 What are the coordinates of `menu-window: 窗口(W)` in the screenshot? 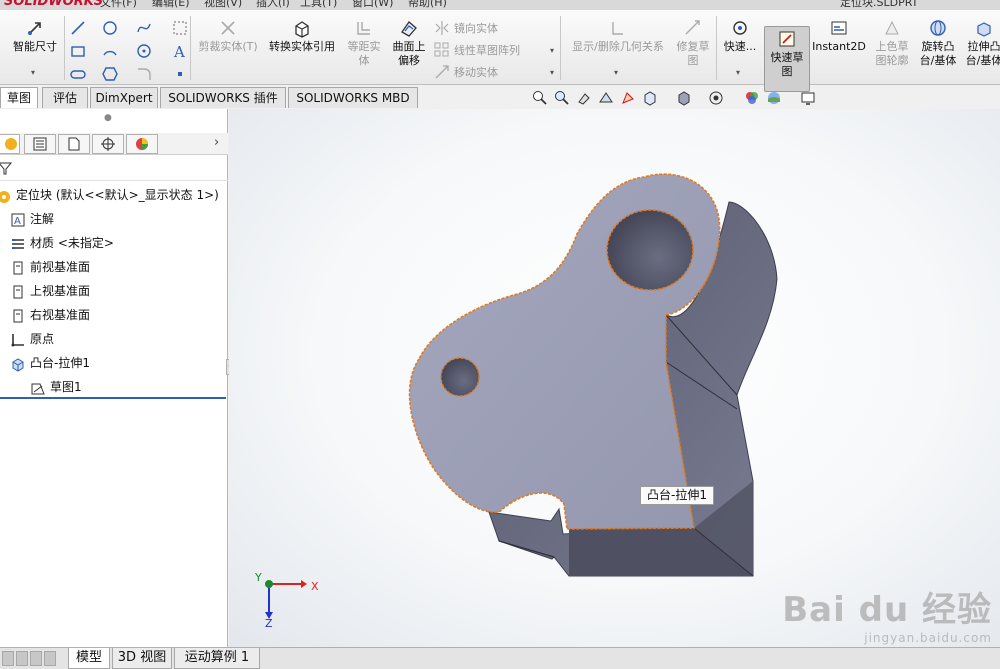 It's located at (372, 5).